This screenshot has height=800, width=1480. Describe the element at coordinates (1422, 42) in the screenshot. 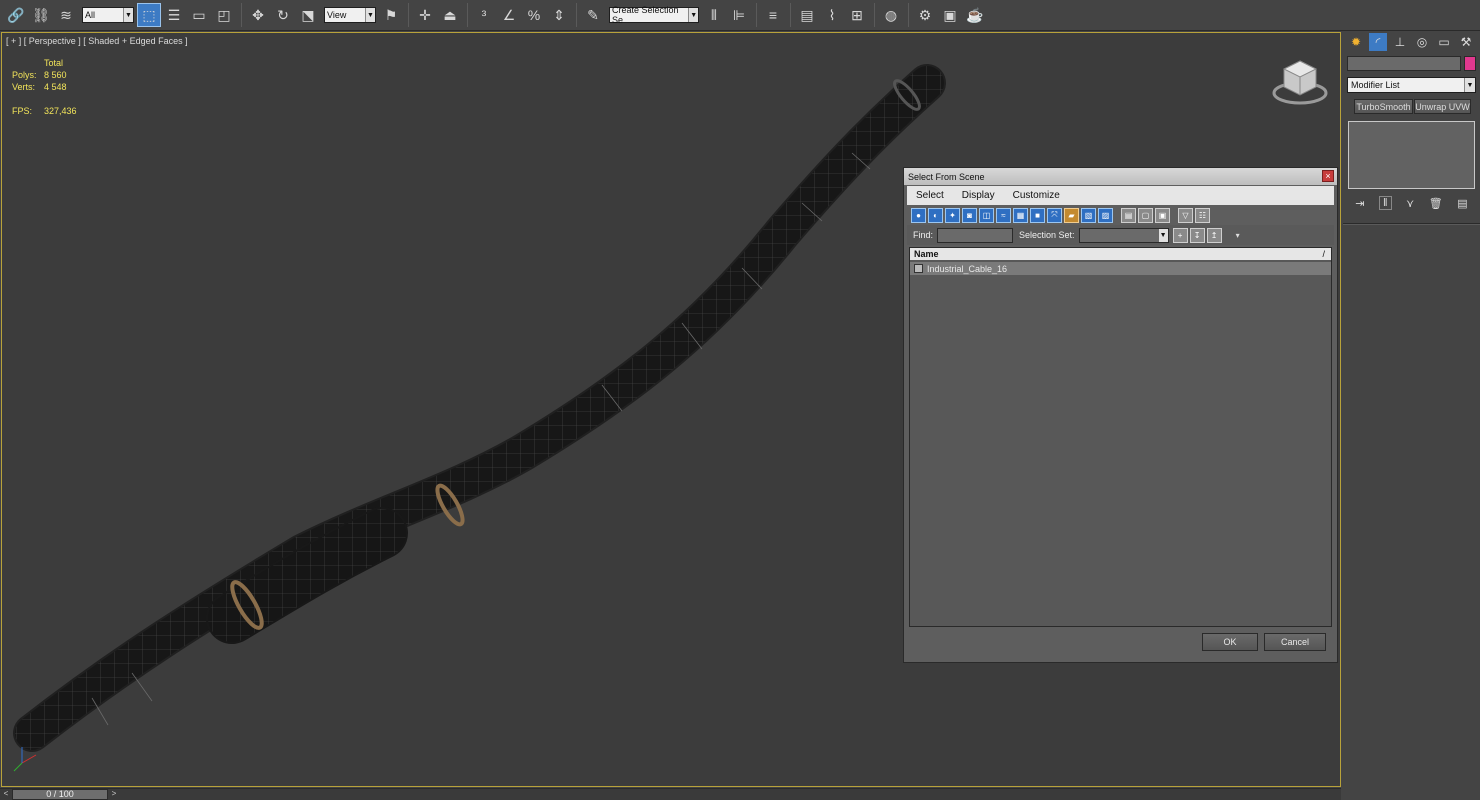

I see `motion-tab-icon: ◎` at that location.